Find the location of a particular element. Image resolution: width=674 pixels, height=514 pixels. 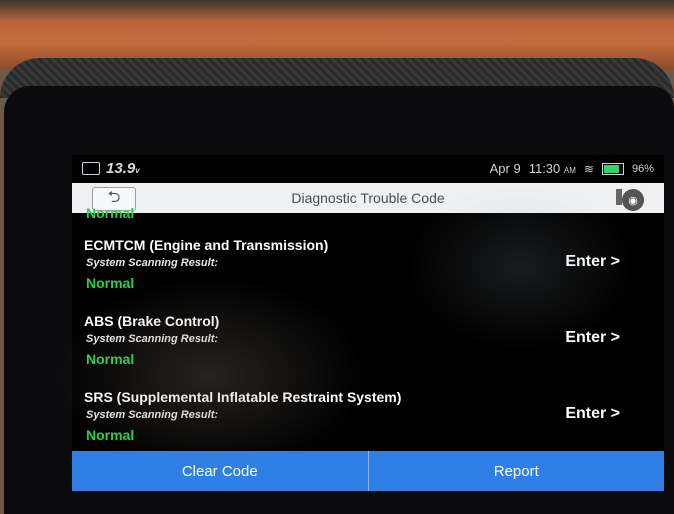

camera-icon: ◉ is located at coordinates (633, 200).